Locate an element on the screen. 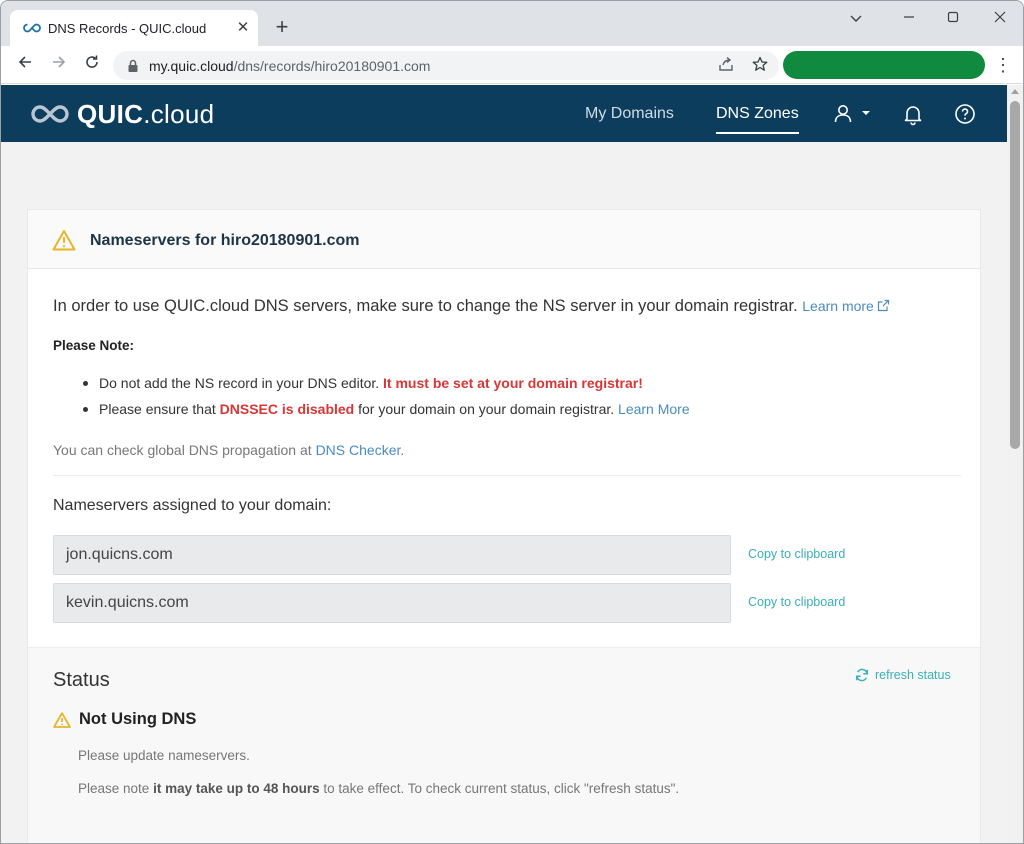  scroll-up-arrow-icon is located at coordinates (1015, 91).